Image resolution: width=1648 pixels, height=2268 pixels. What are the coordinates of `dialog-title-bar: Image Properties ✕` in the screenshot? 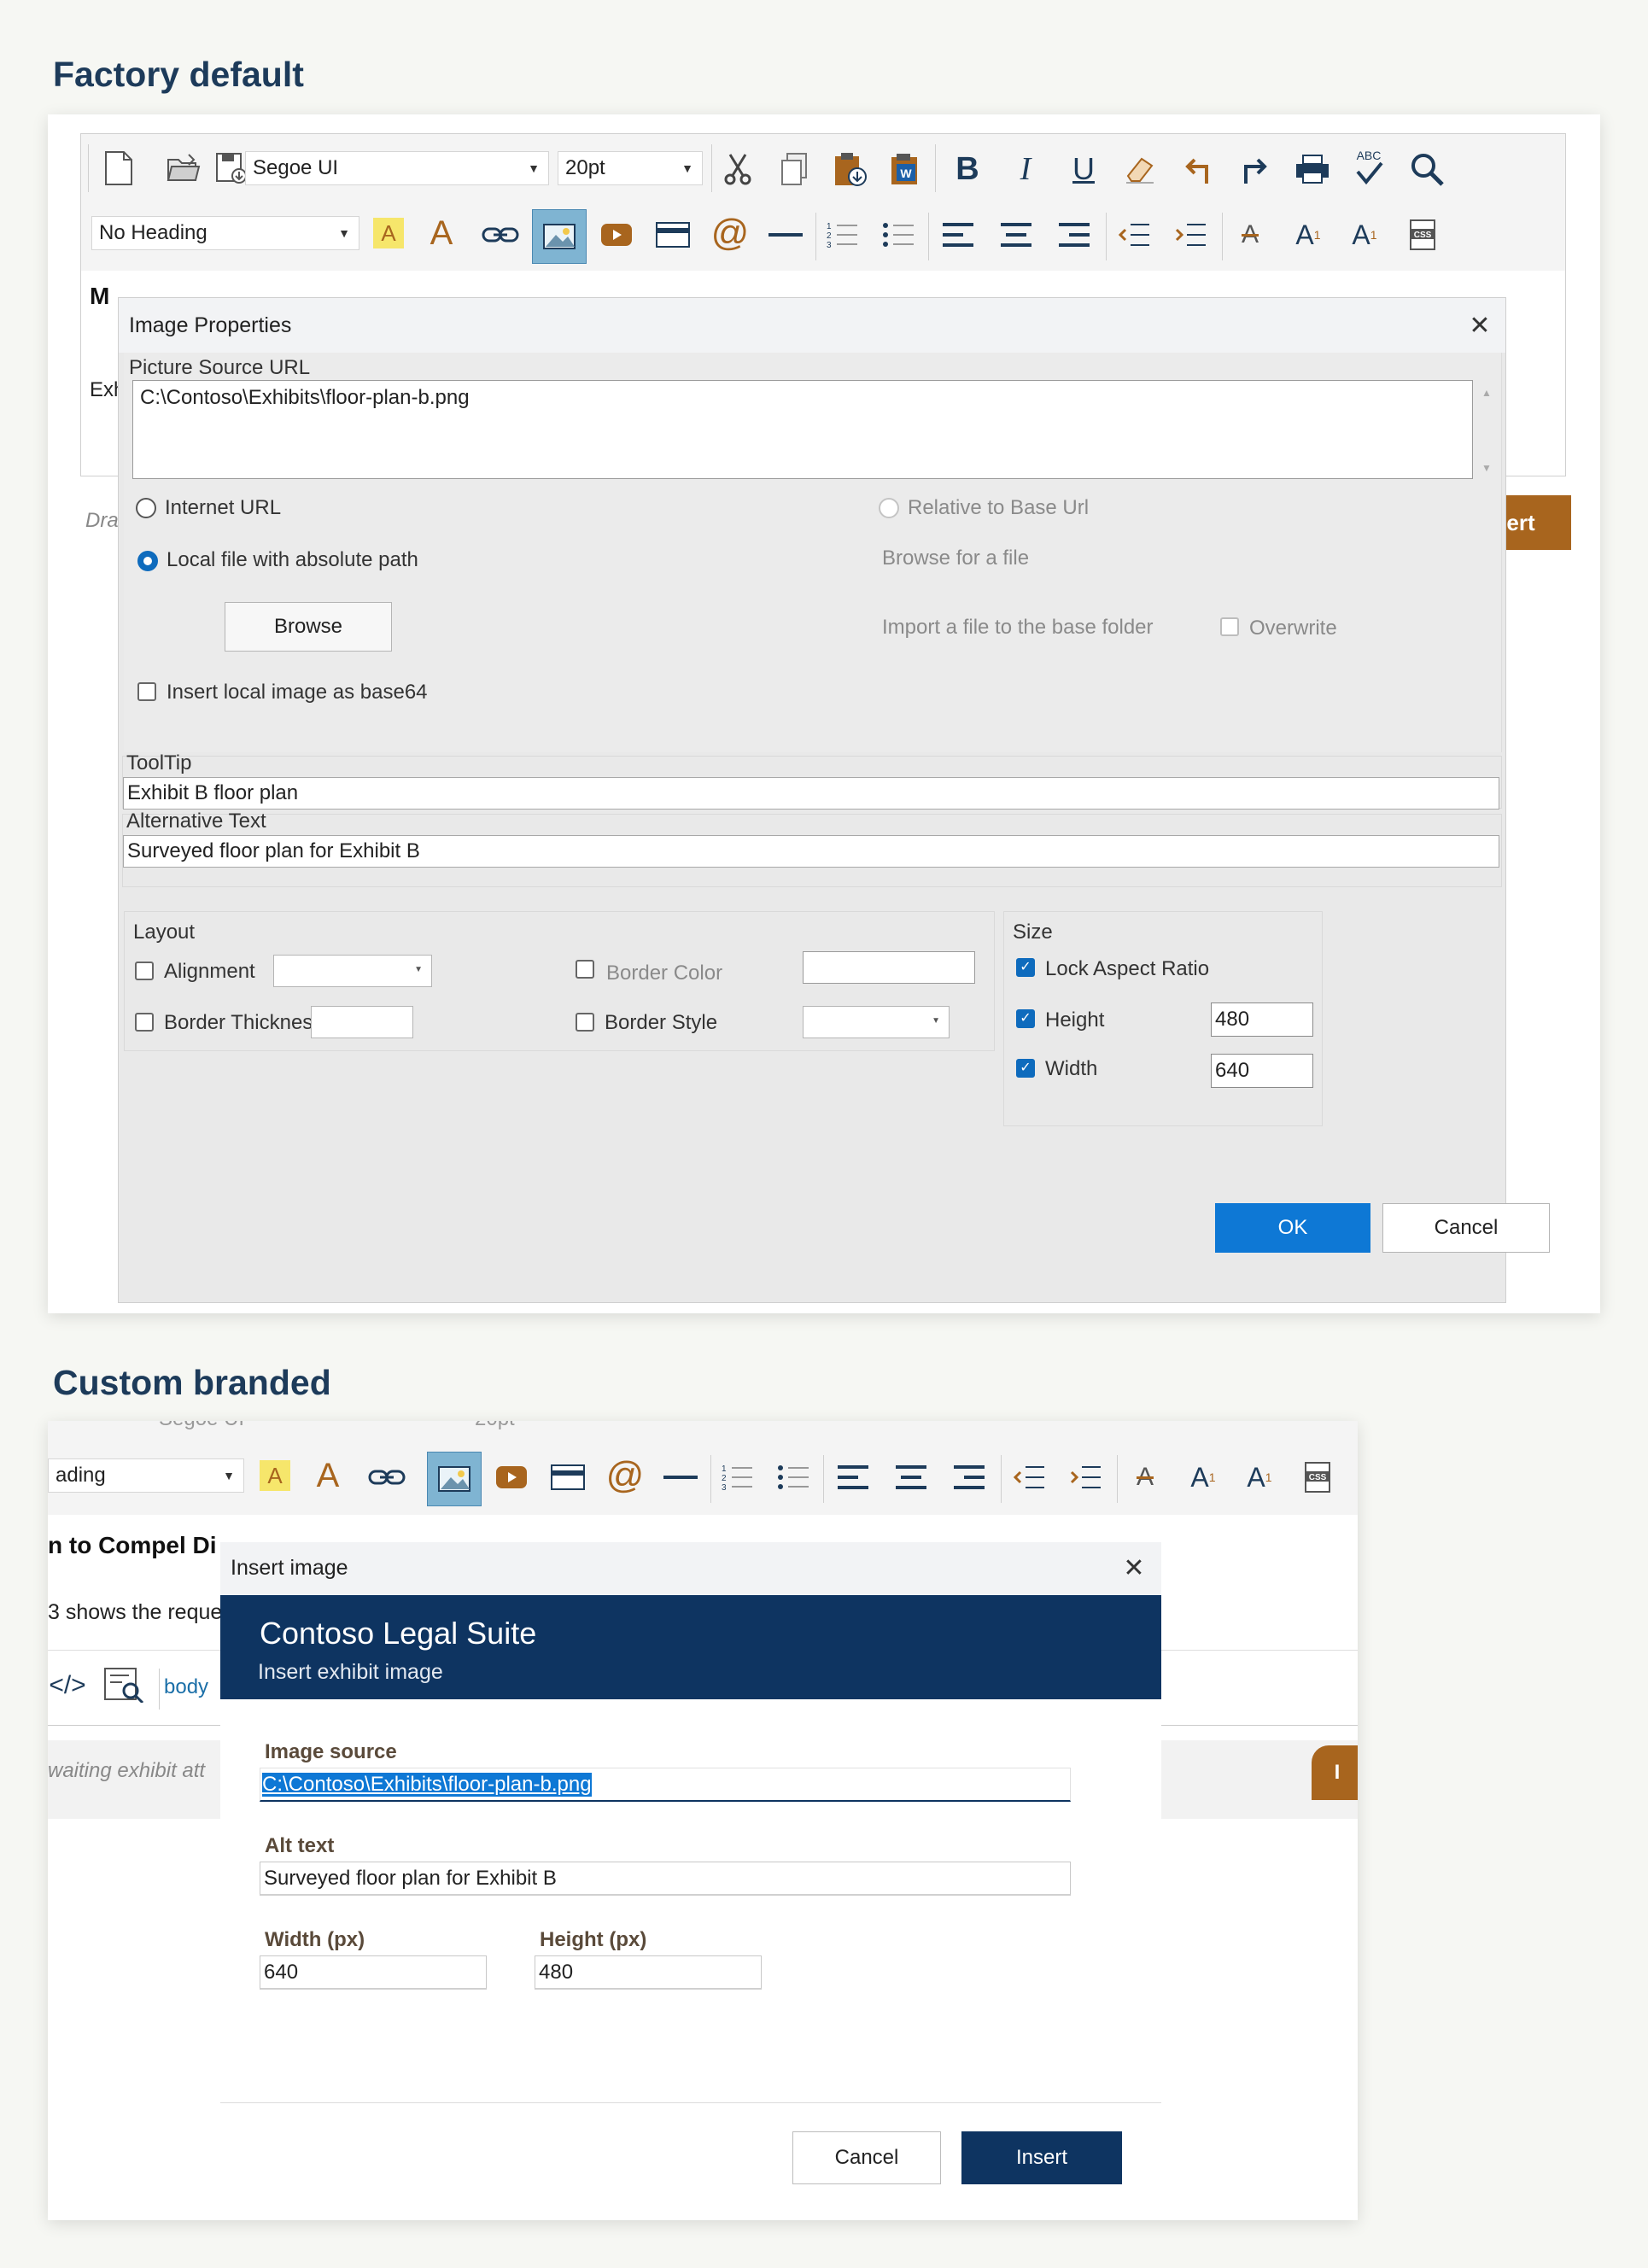 It's located at (812, 325).